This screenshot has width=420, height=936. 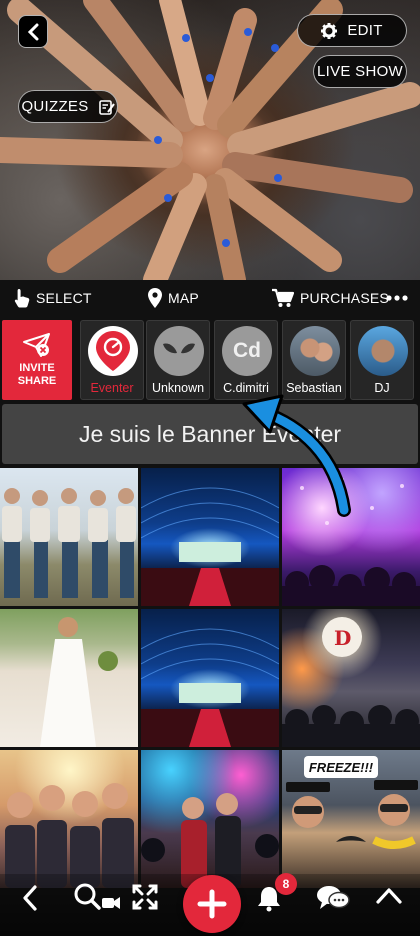 I want to click on cart-icon, so click(x=283, y=297).